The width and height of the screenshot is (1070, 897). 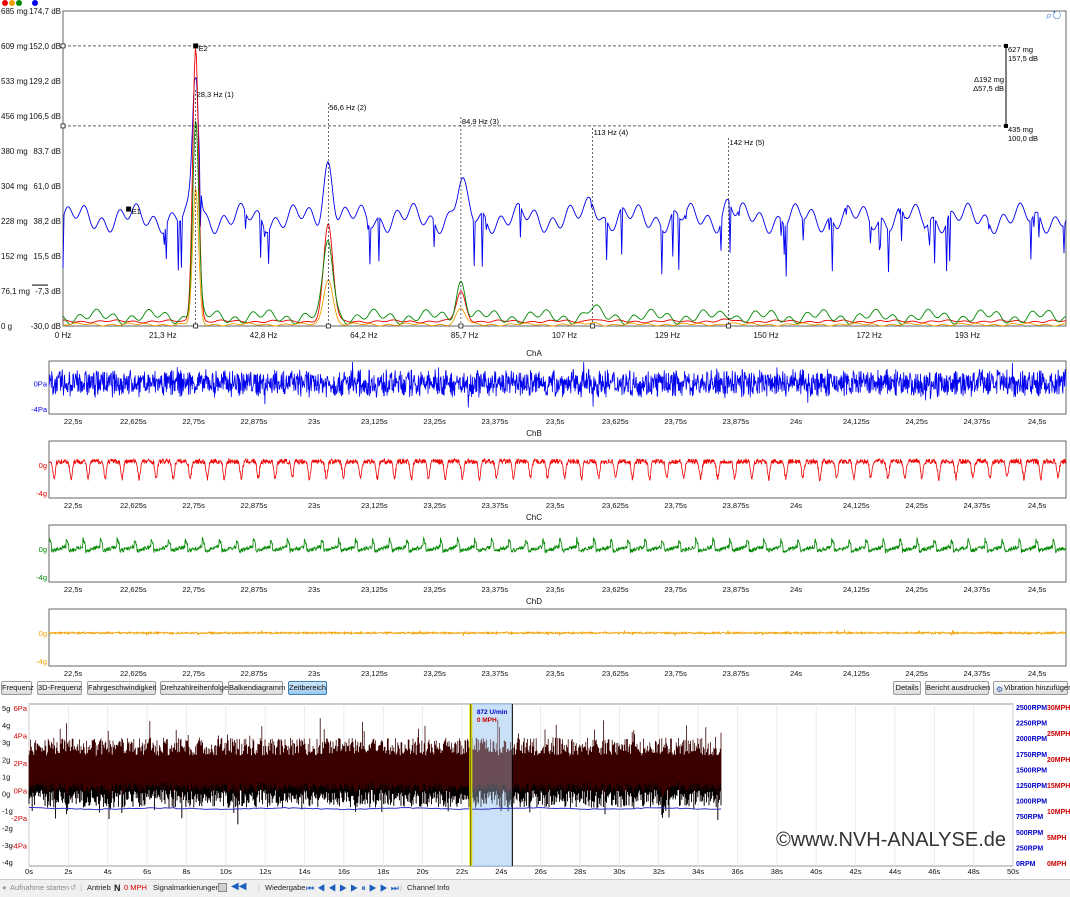 What do you see at coordinates (564, 335) in the screenshot?
I see `x-tick-label: 107 Hz` at bounding box center [564, 335].